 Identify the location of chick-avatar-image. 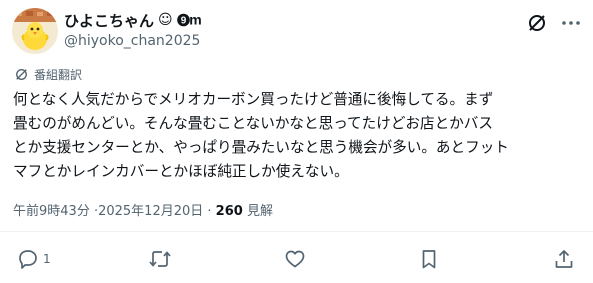
(35, 31).